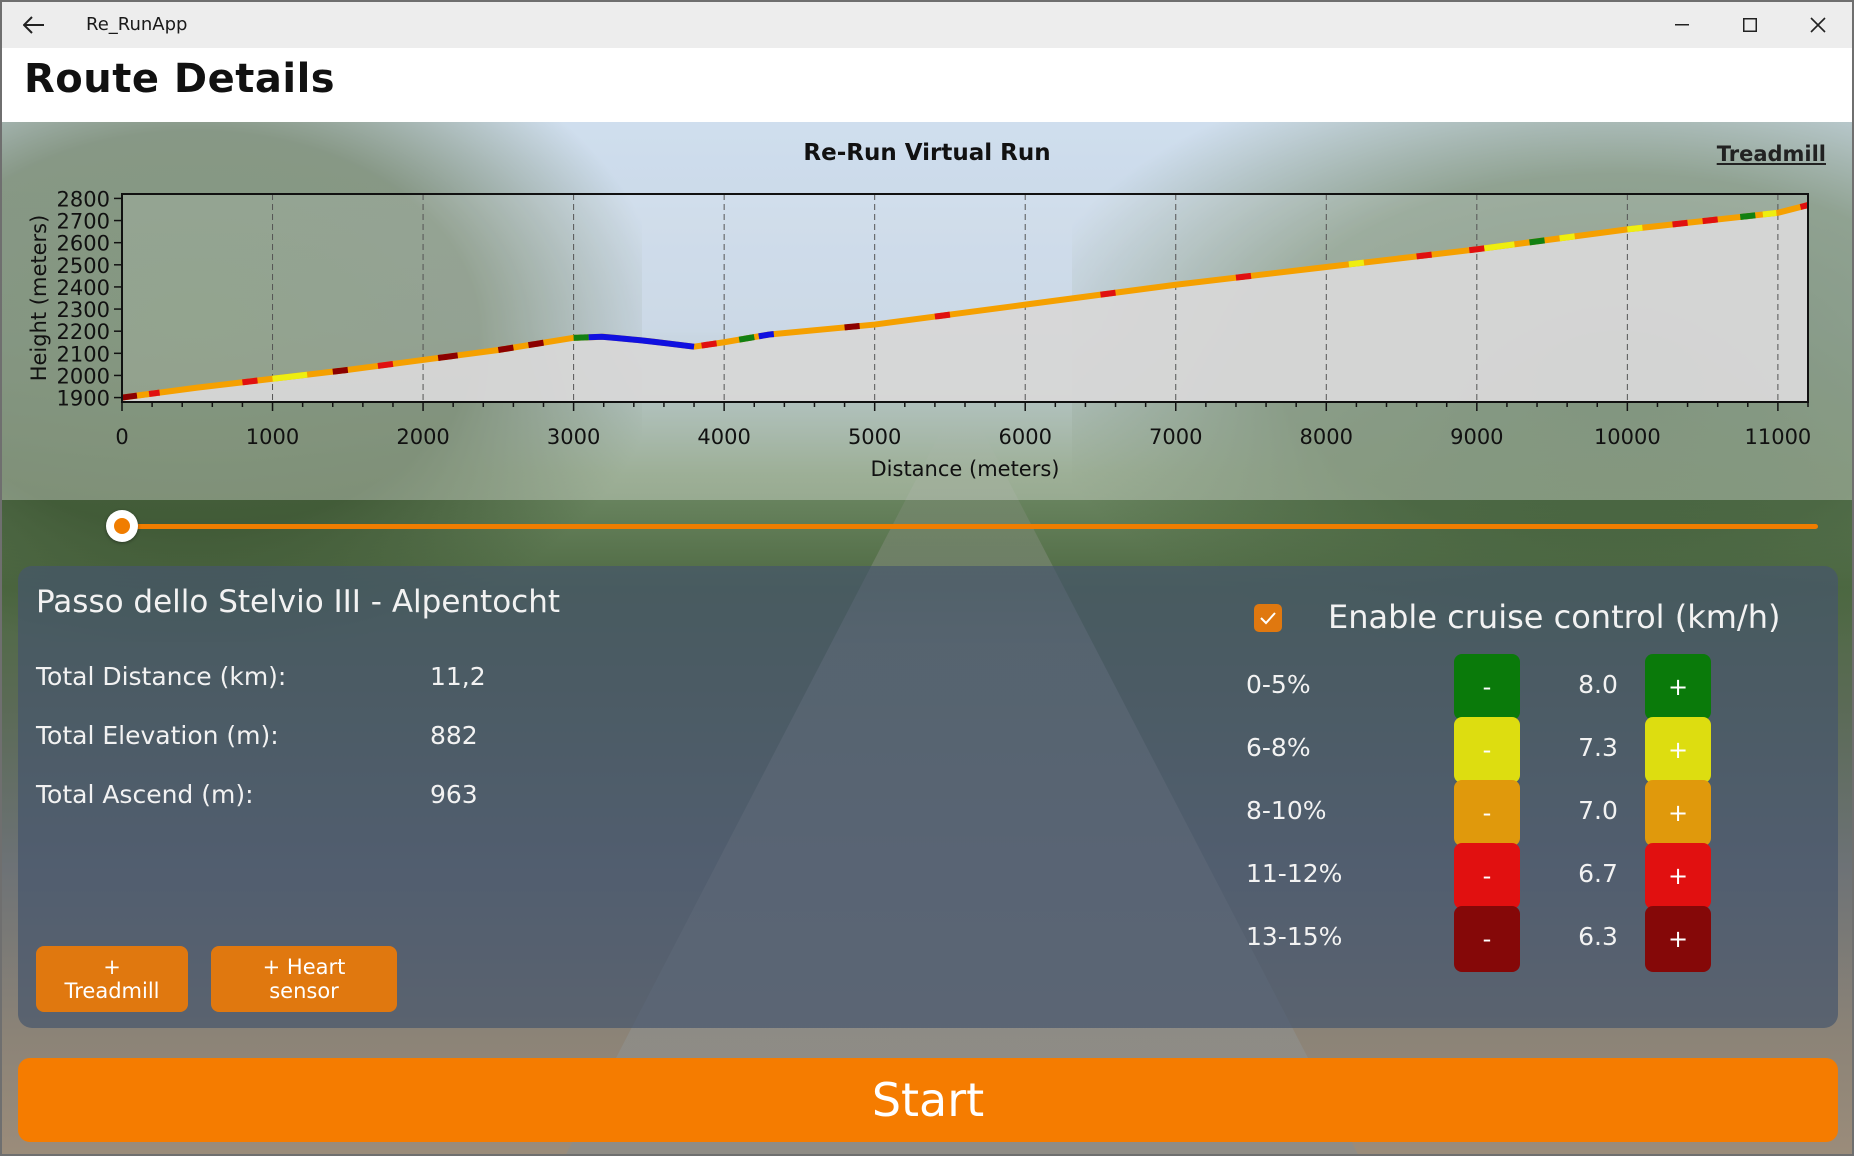 The height and width of the screenshot is (1156, 1854). I want to click on y-tick-label: 2300, so click(83, 310).